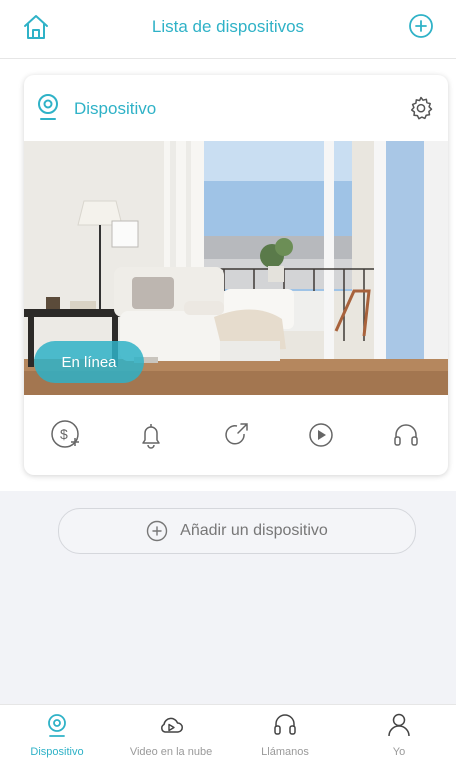 This screenshot has height=768, width=456. What do you see at coordinates (89, 362) in the screenshot?
I see `online-status-badge: En línea` at bounding box center [89, 362].